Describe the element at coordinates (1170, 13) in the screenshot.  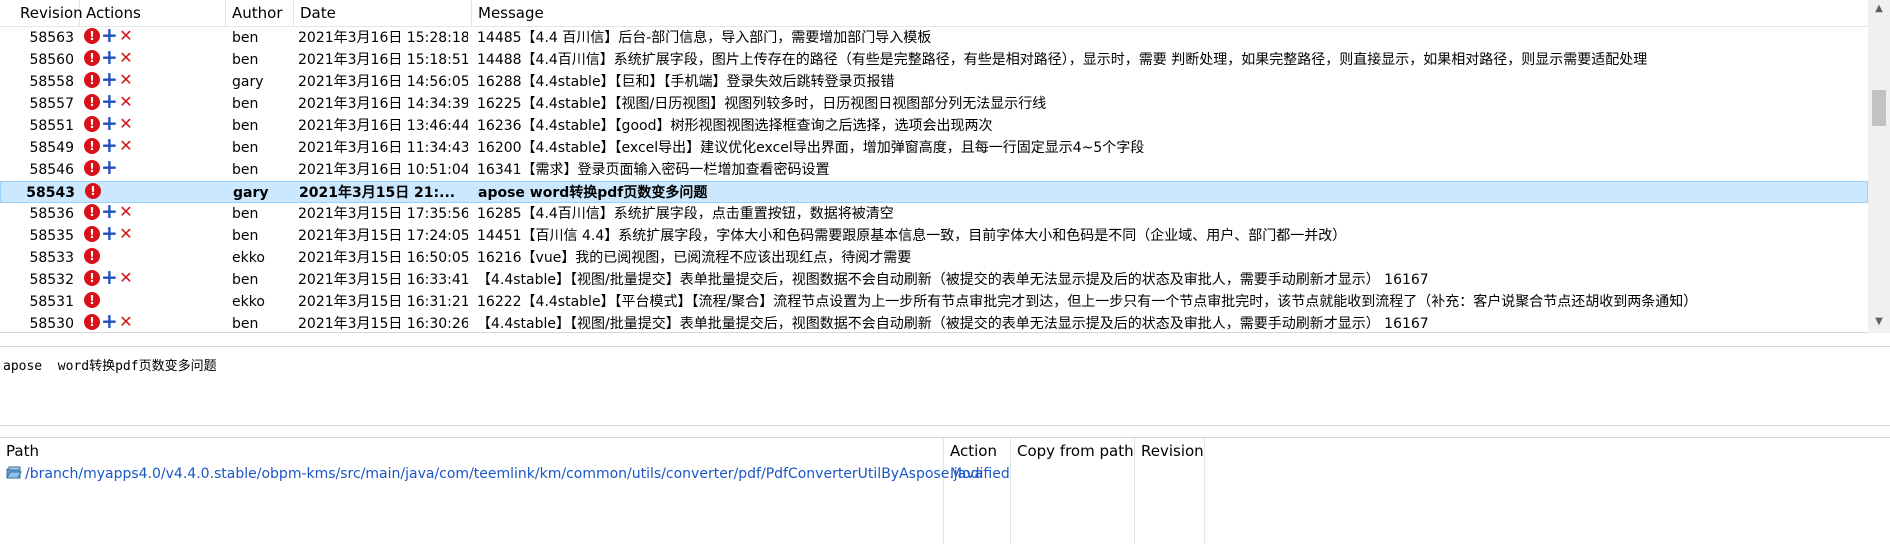
I see `column-header-message: Message` at that location.